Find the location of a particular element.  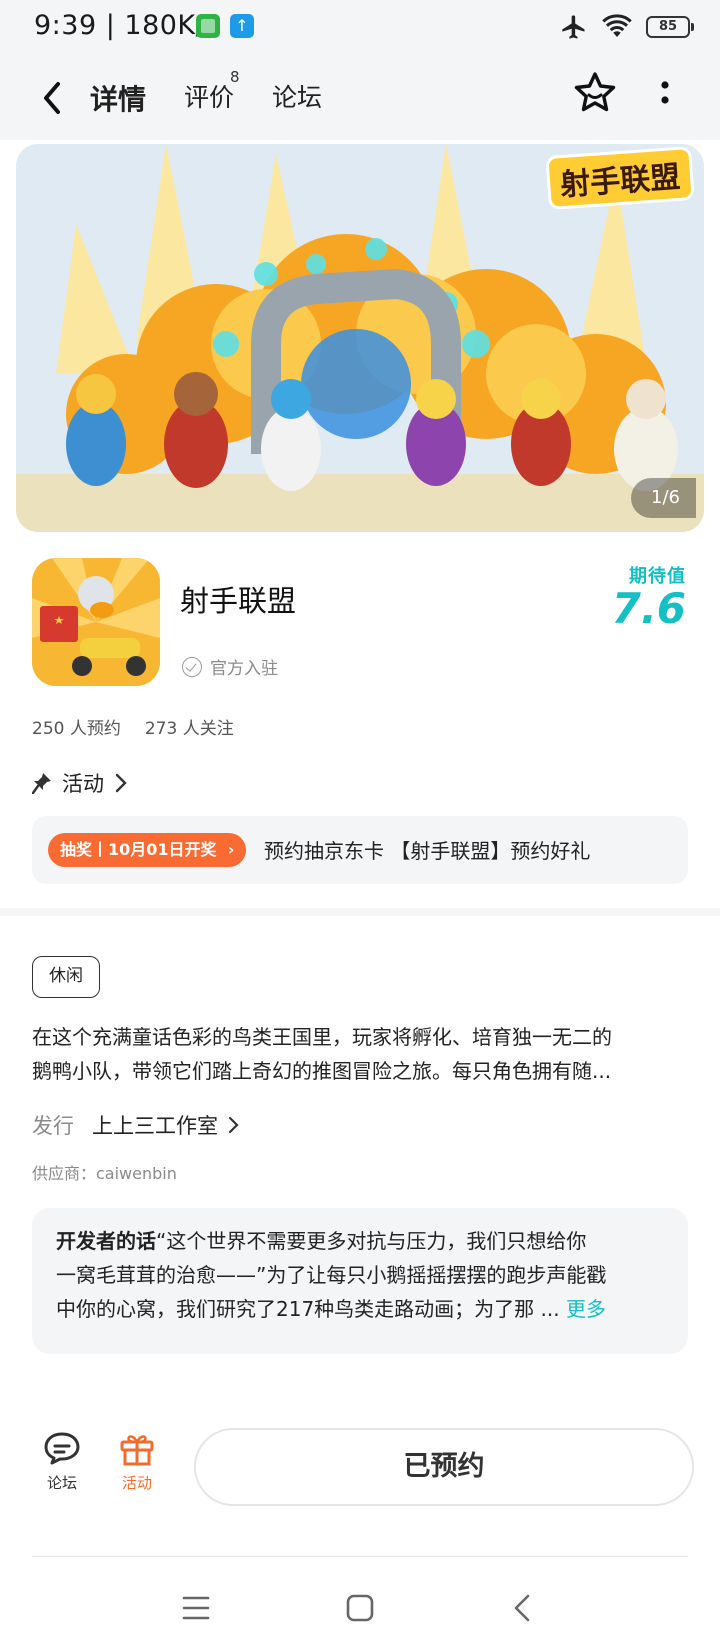

developer-note-title: 开发者的话 is located at coordinates (106, 1241).